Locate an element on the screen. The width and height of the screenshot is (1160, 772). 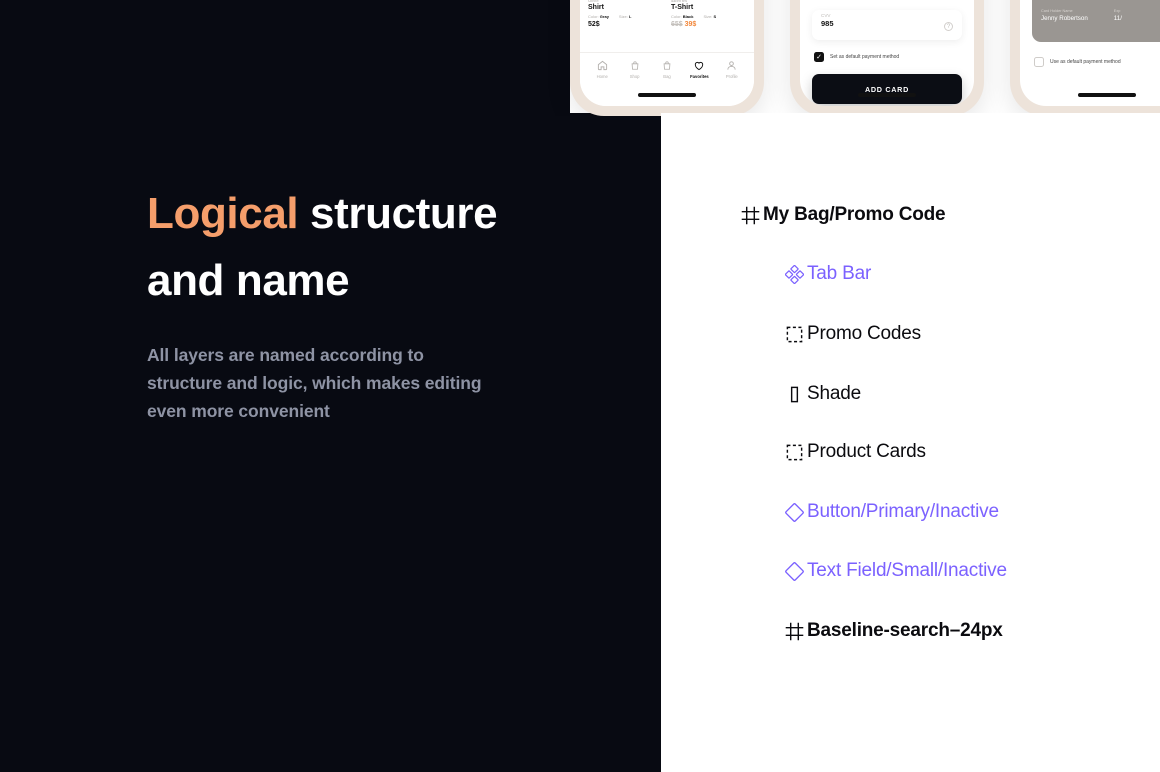
layer-label: My Bag/Promo Code is located at coordinates (854, 214).